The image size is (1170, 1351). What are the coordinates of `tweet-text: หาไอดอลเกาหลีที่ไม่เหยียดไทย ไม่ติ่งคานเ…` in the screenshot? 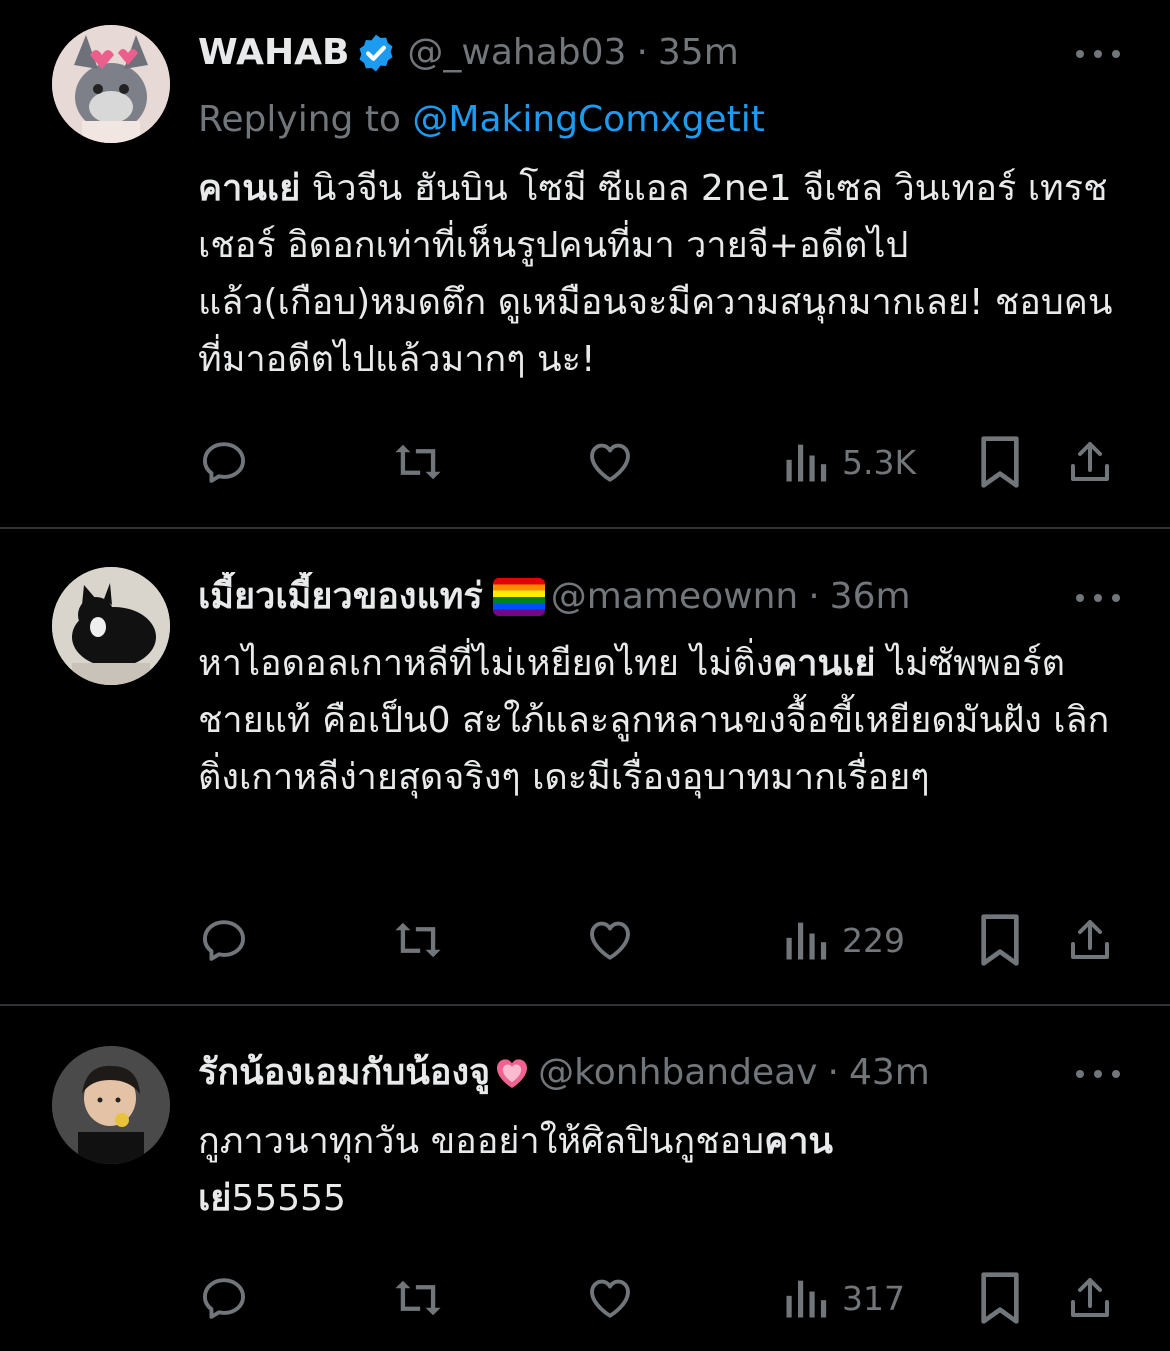 It's located at (658, 720).